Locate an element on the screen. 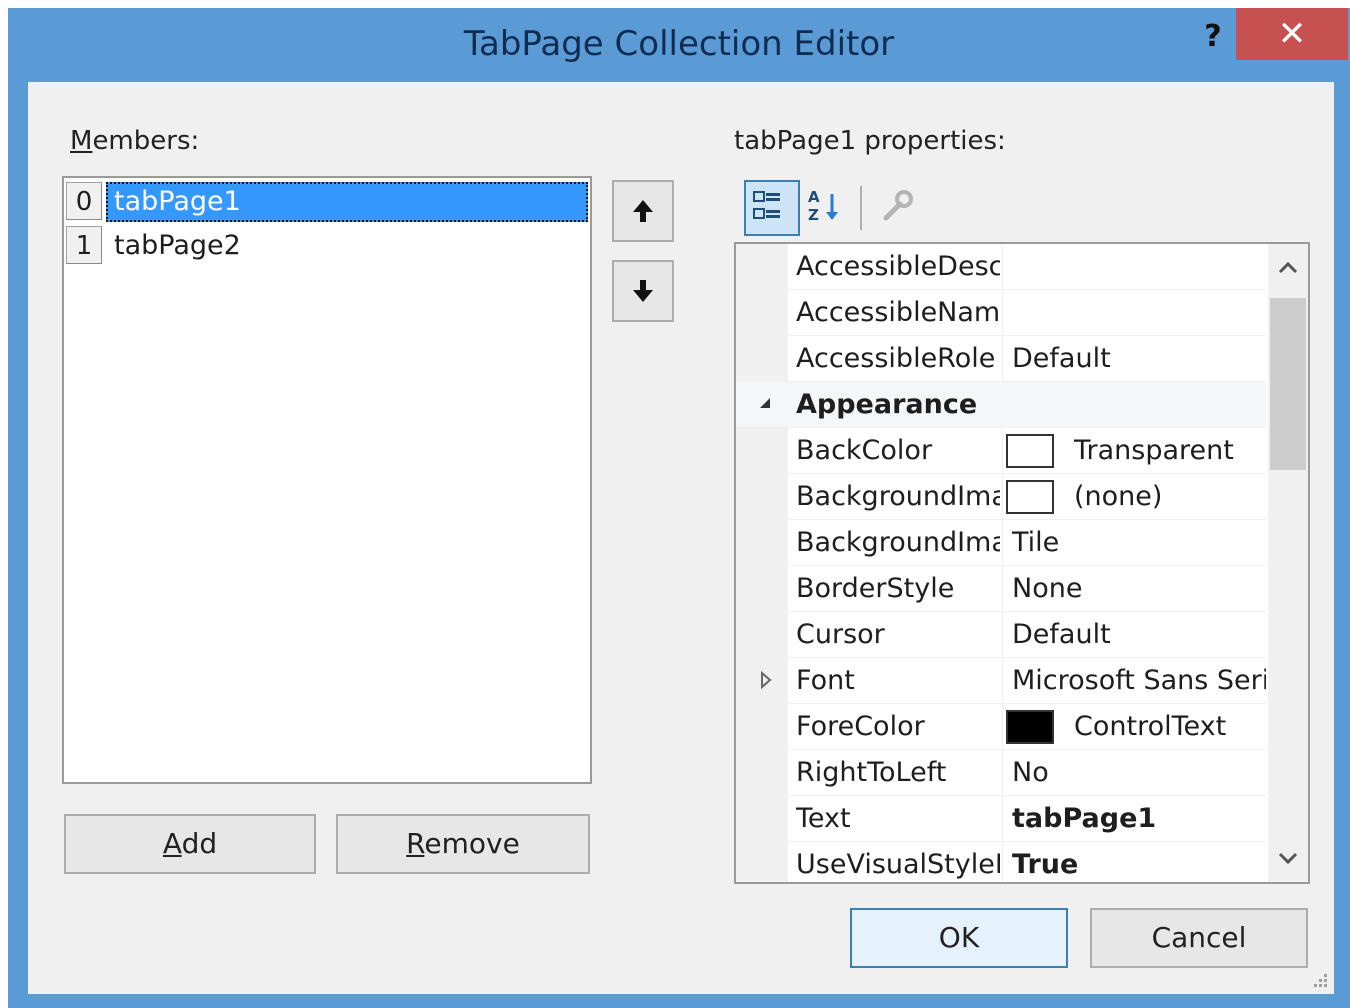 The image size is (1350, 1008). property-name: Appearance is located at coordinates (887, 404).